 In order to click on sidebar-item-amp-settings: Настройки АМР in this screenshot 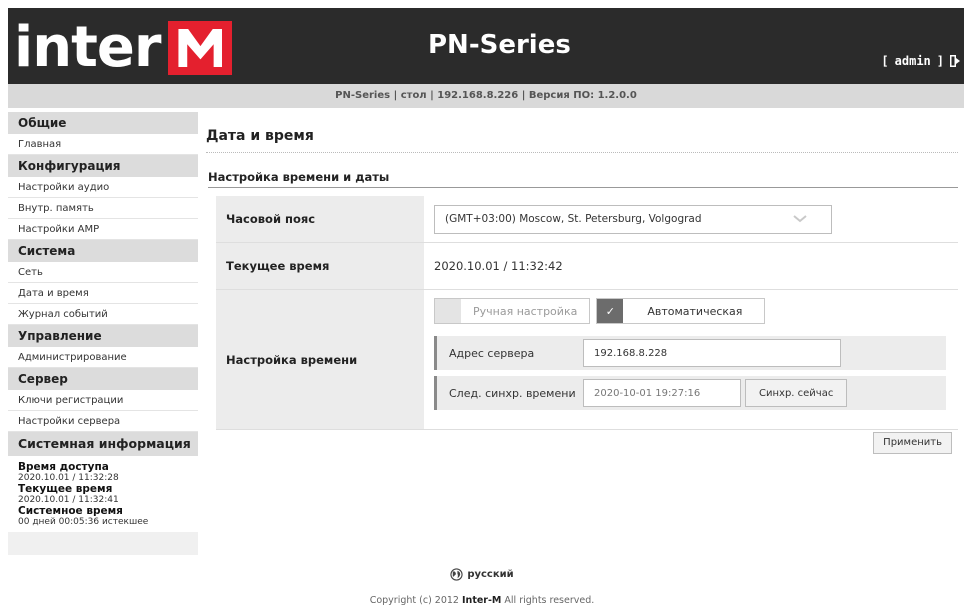, I will do `click(103, 229)`.